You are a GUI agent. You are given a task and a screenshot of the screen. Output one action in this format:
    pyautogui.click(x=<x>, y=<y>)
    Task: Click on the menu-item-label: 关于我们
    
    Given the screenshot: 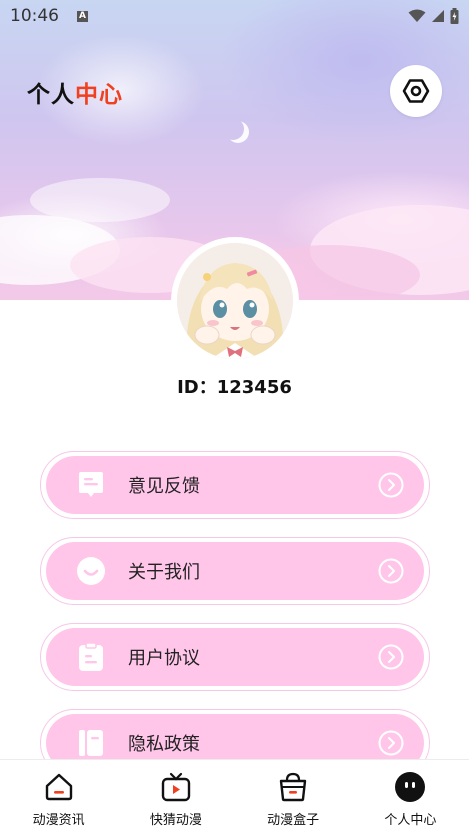 What is the action you would take?
    pyautogui.click(x=164, y=572)
    